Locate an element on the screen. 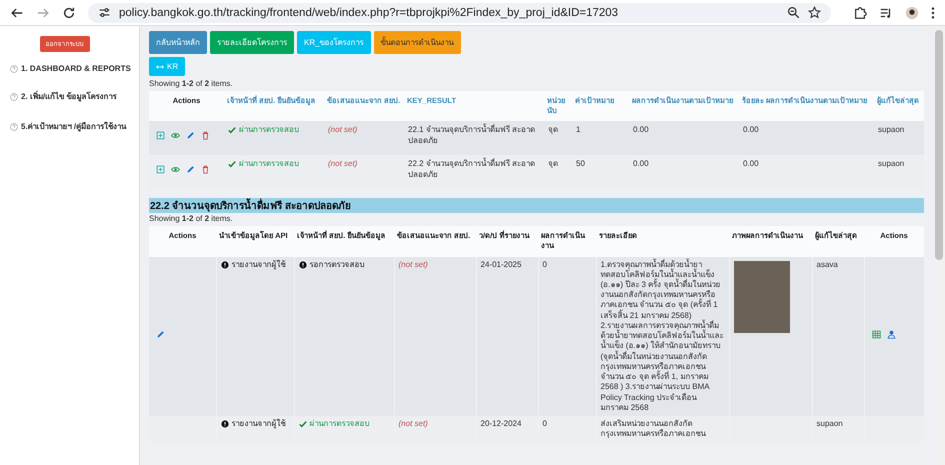  status-text: รอการตรวจสอบ is located at coordinates (337, 265).